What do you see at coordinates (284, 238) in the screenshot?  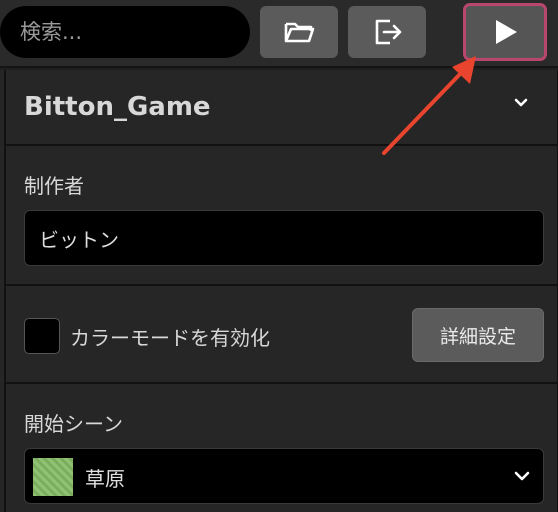 I see `author-field: ビットン` at bounding box center [284, 238].